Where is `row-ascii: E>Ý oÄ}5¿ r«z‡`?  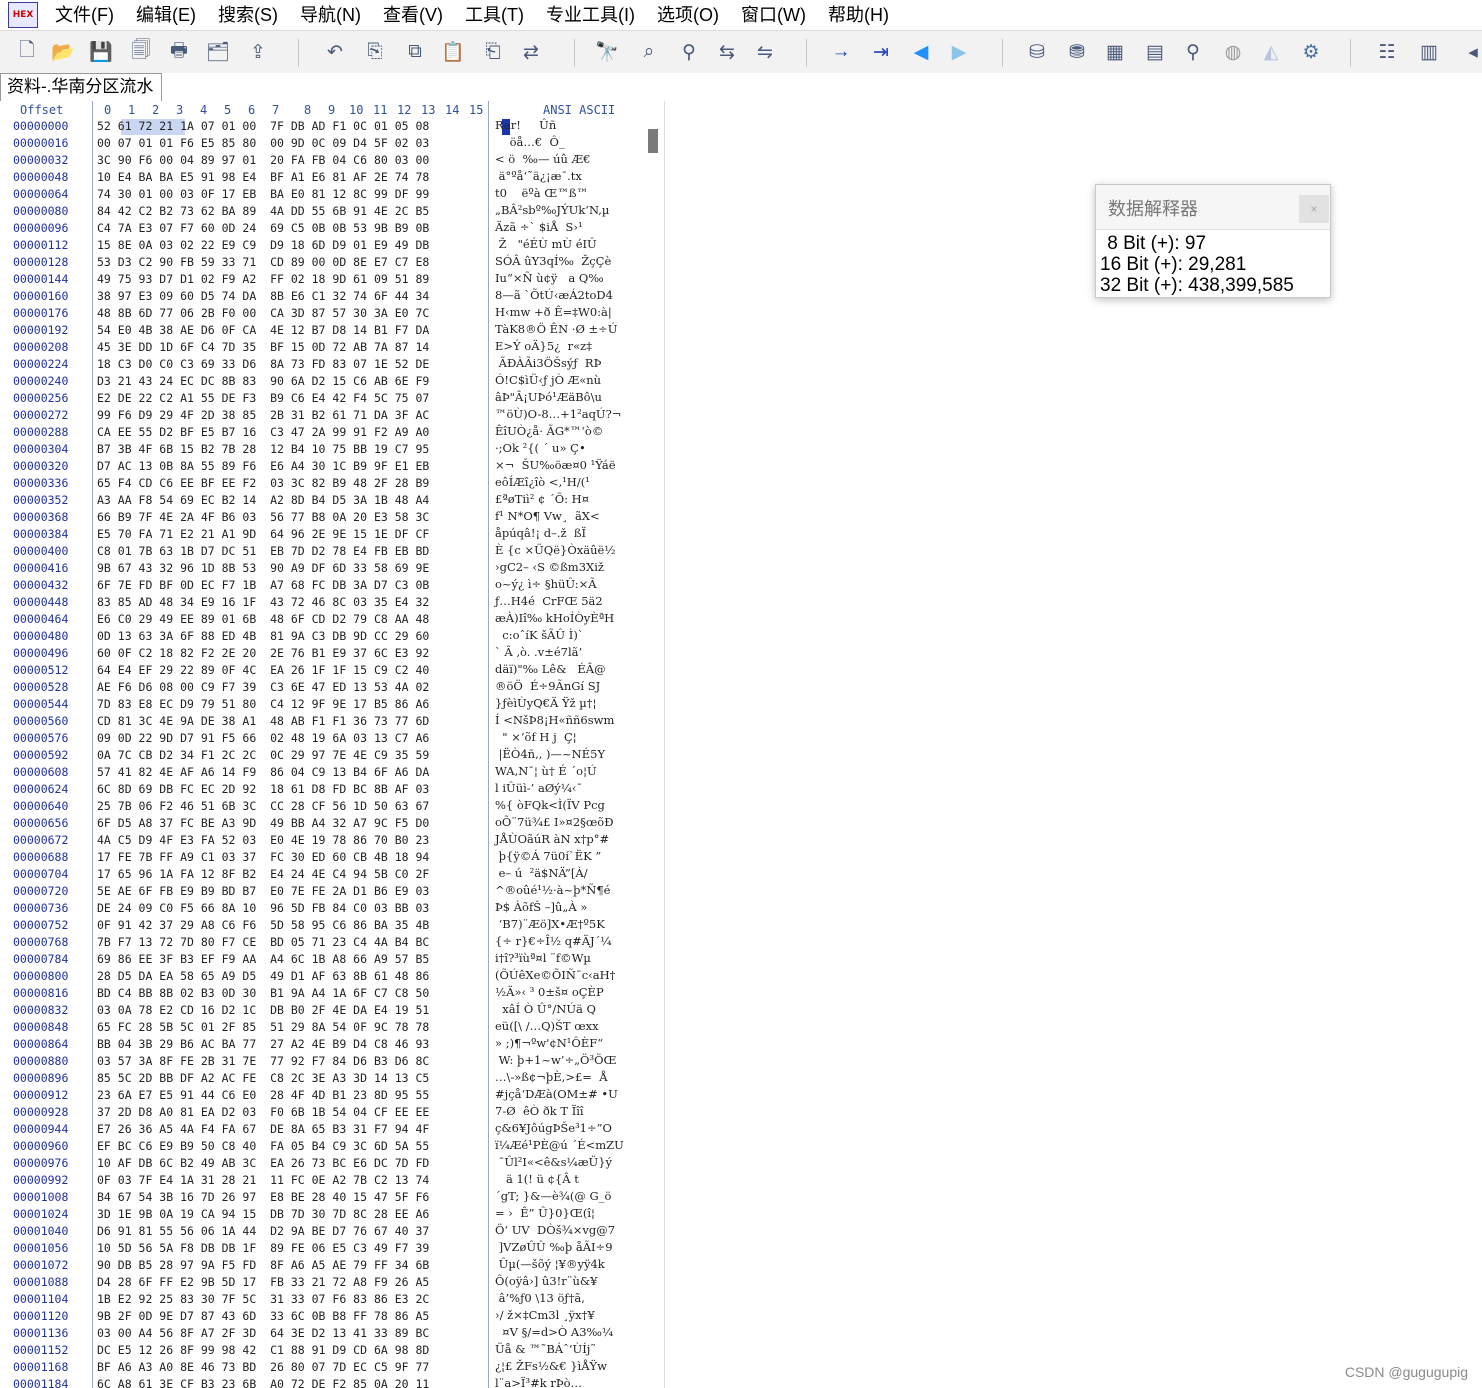 row-ascii: E>Ý oÄ}5¿ r«z‡ is located at coordinates (543, 346).